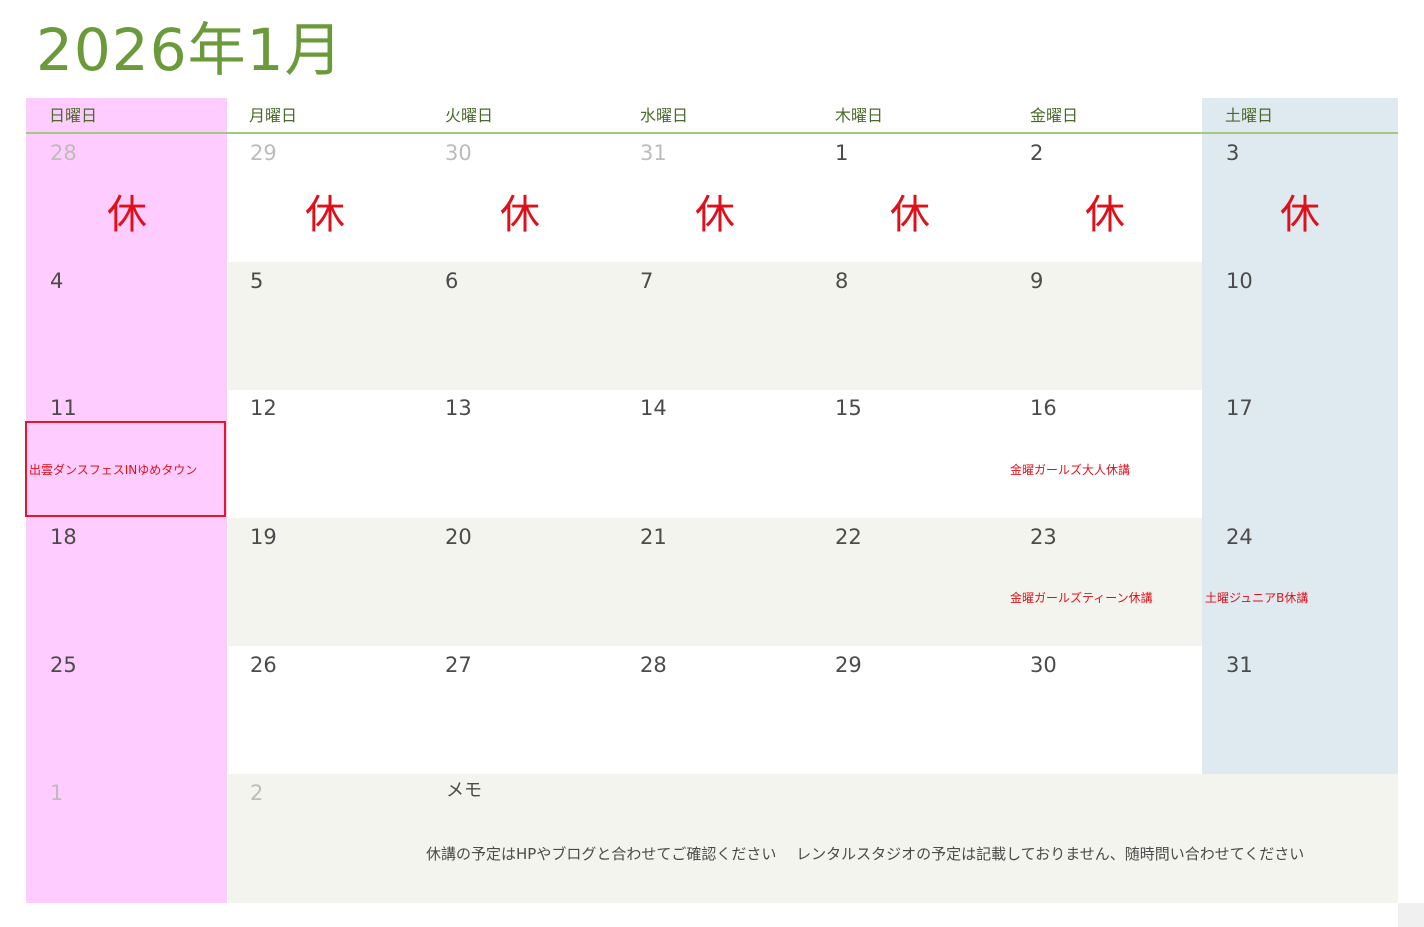  Describe the element at coordinates (56, 281) in the screenshot. I see `day-number: 4` at that location.